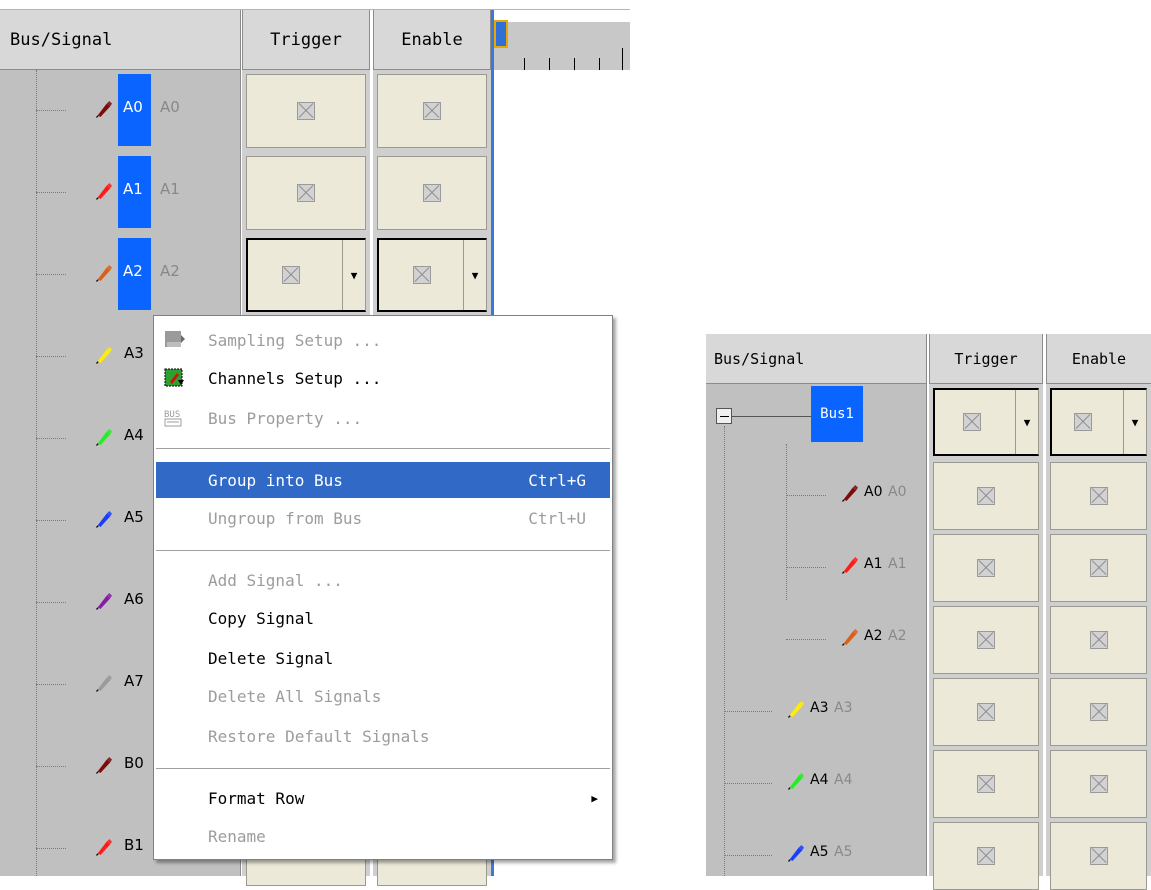 This screenshot has height=890, width=1151. Describe the element at coordinates (1098, 856) in the screenshot. I see `enable-cell-a5` at that location.